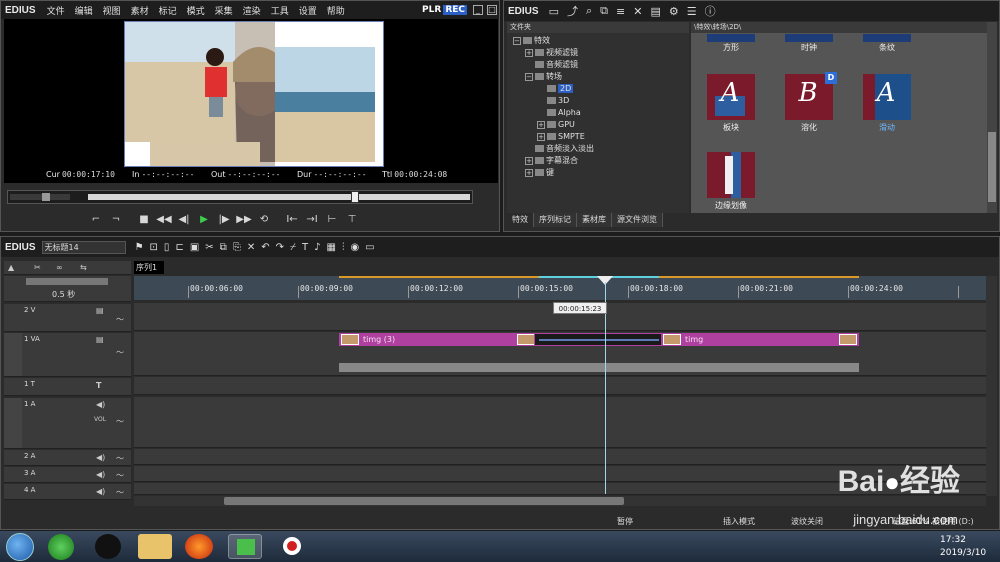  Describe the element at coordinates (59, 267) in the screenshot. I see `link-icon: ∞` at that location.